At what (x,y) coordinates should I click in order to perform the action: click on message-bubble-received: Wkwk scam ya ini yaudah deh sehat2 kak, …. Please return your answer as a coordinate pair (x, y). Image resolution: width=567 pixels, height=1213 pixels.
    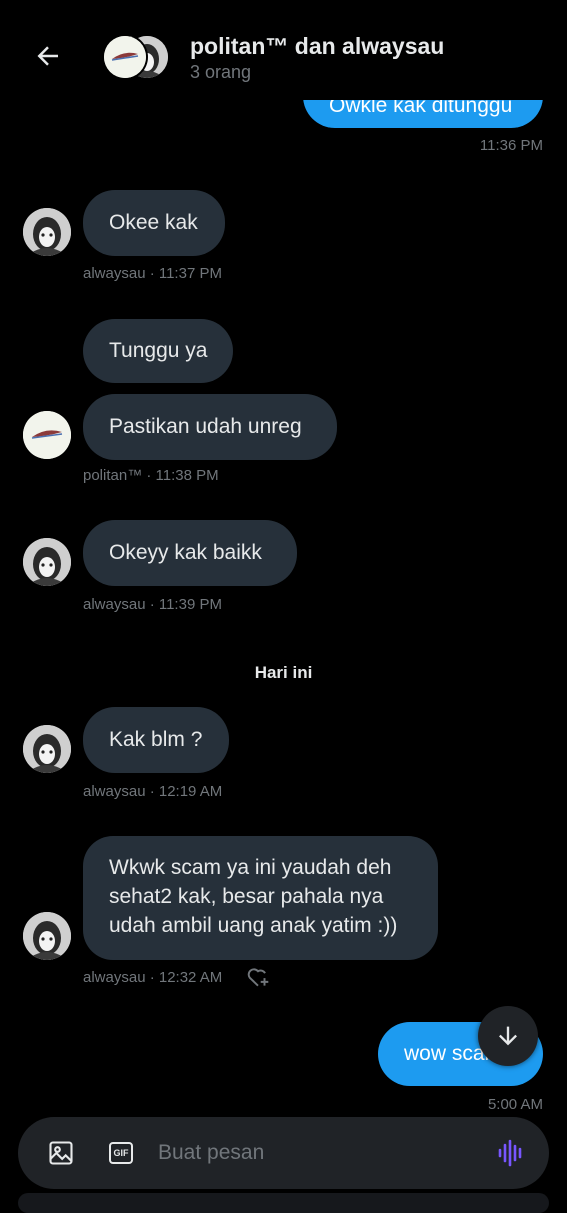
    Looking at the image, I should click on (260, 898).